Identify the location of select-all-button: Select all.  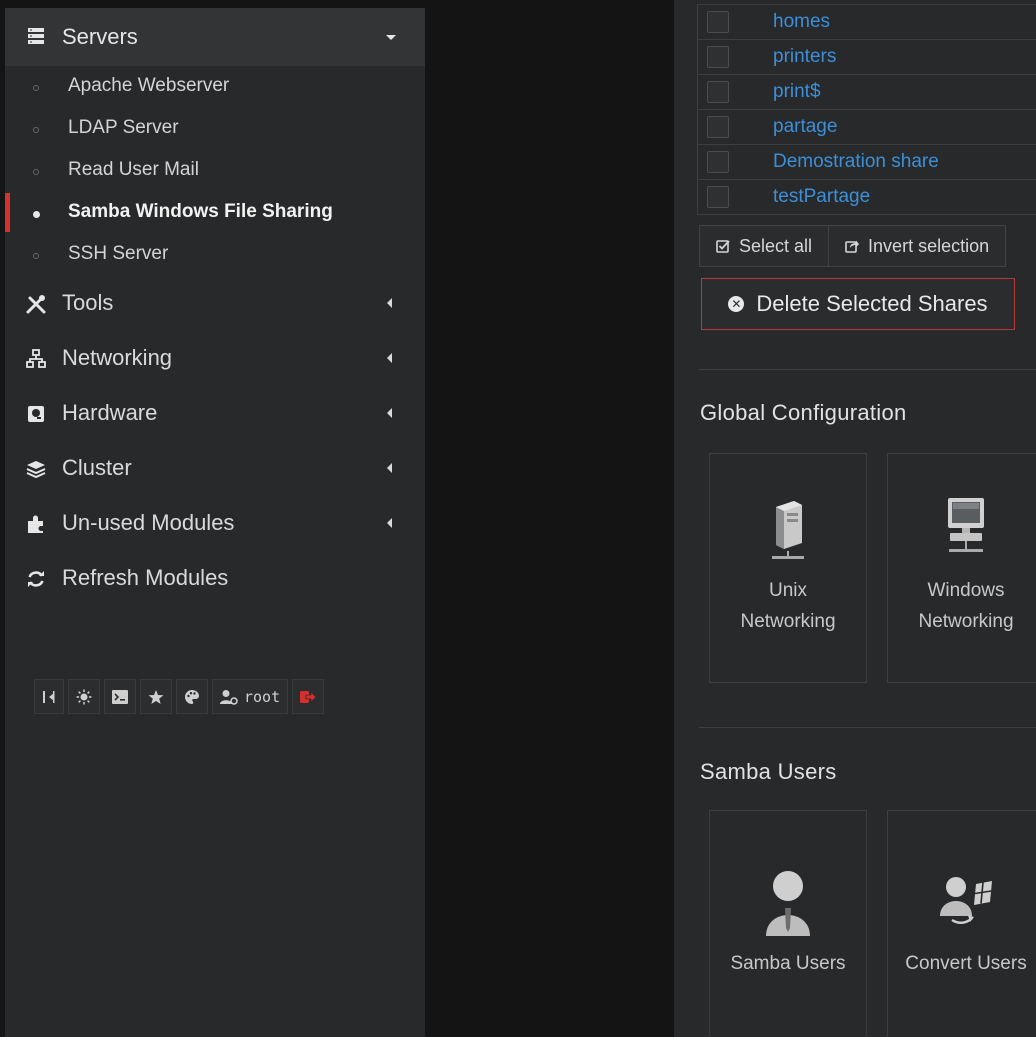
(764, 246).